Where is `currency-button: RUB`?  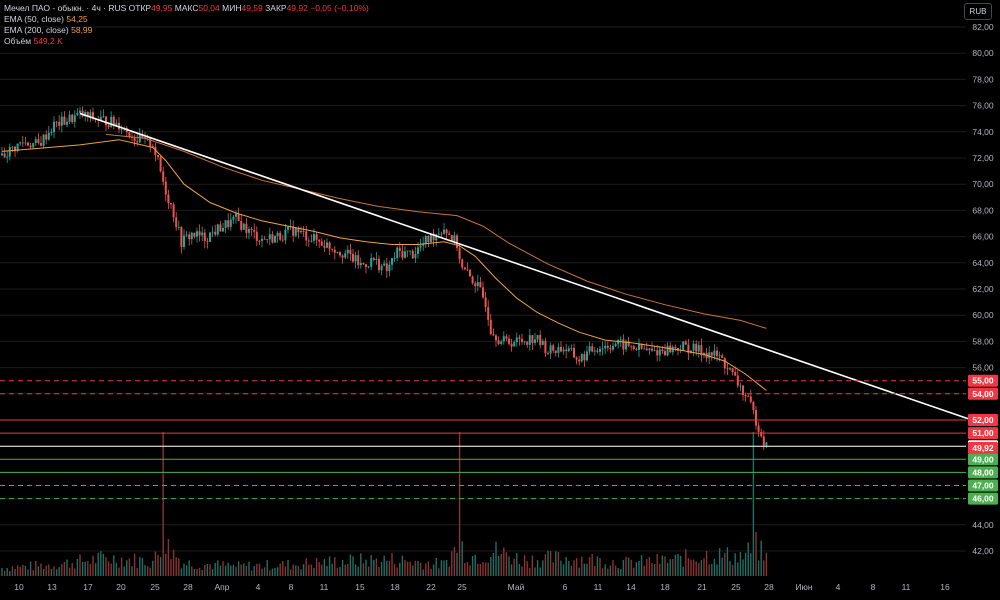
currency-button: RUB is located at coordinates (978, 11).